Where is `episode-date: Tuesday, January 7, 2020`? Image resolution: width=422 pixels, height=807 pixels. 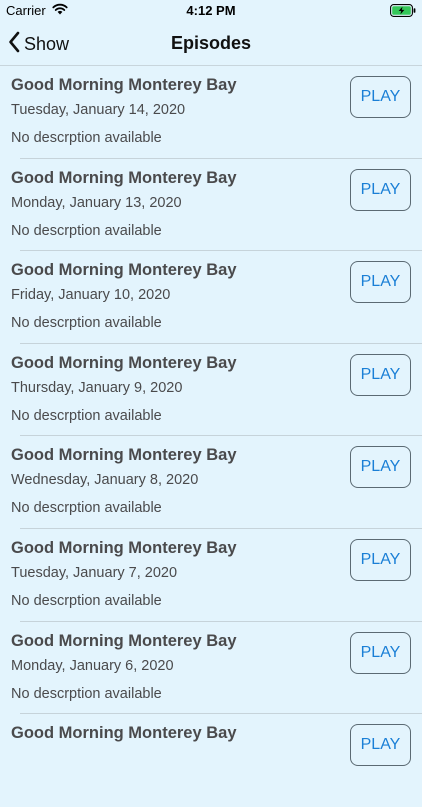 episode-date: Tuesday, January 7, 2020 is located at coordinates (94, 572).